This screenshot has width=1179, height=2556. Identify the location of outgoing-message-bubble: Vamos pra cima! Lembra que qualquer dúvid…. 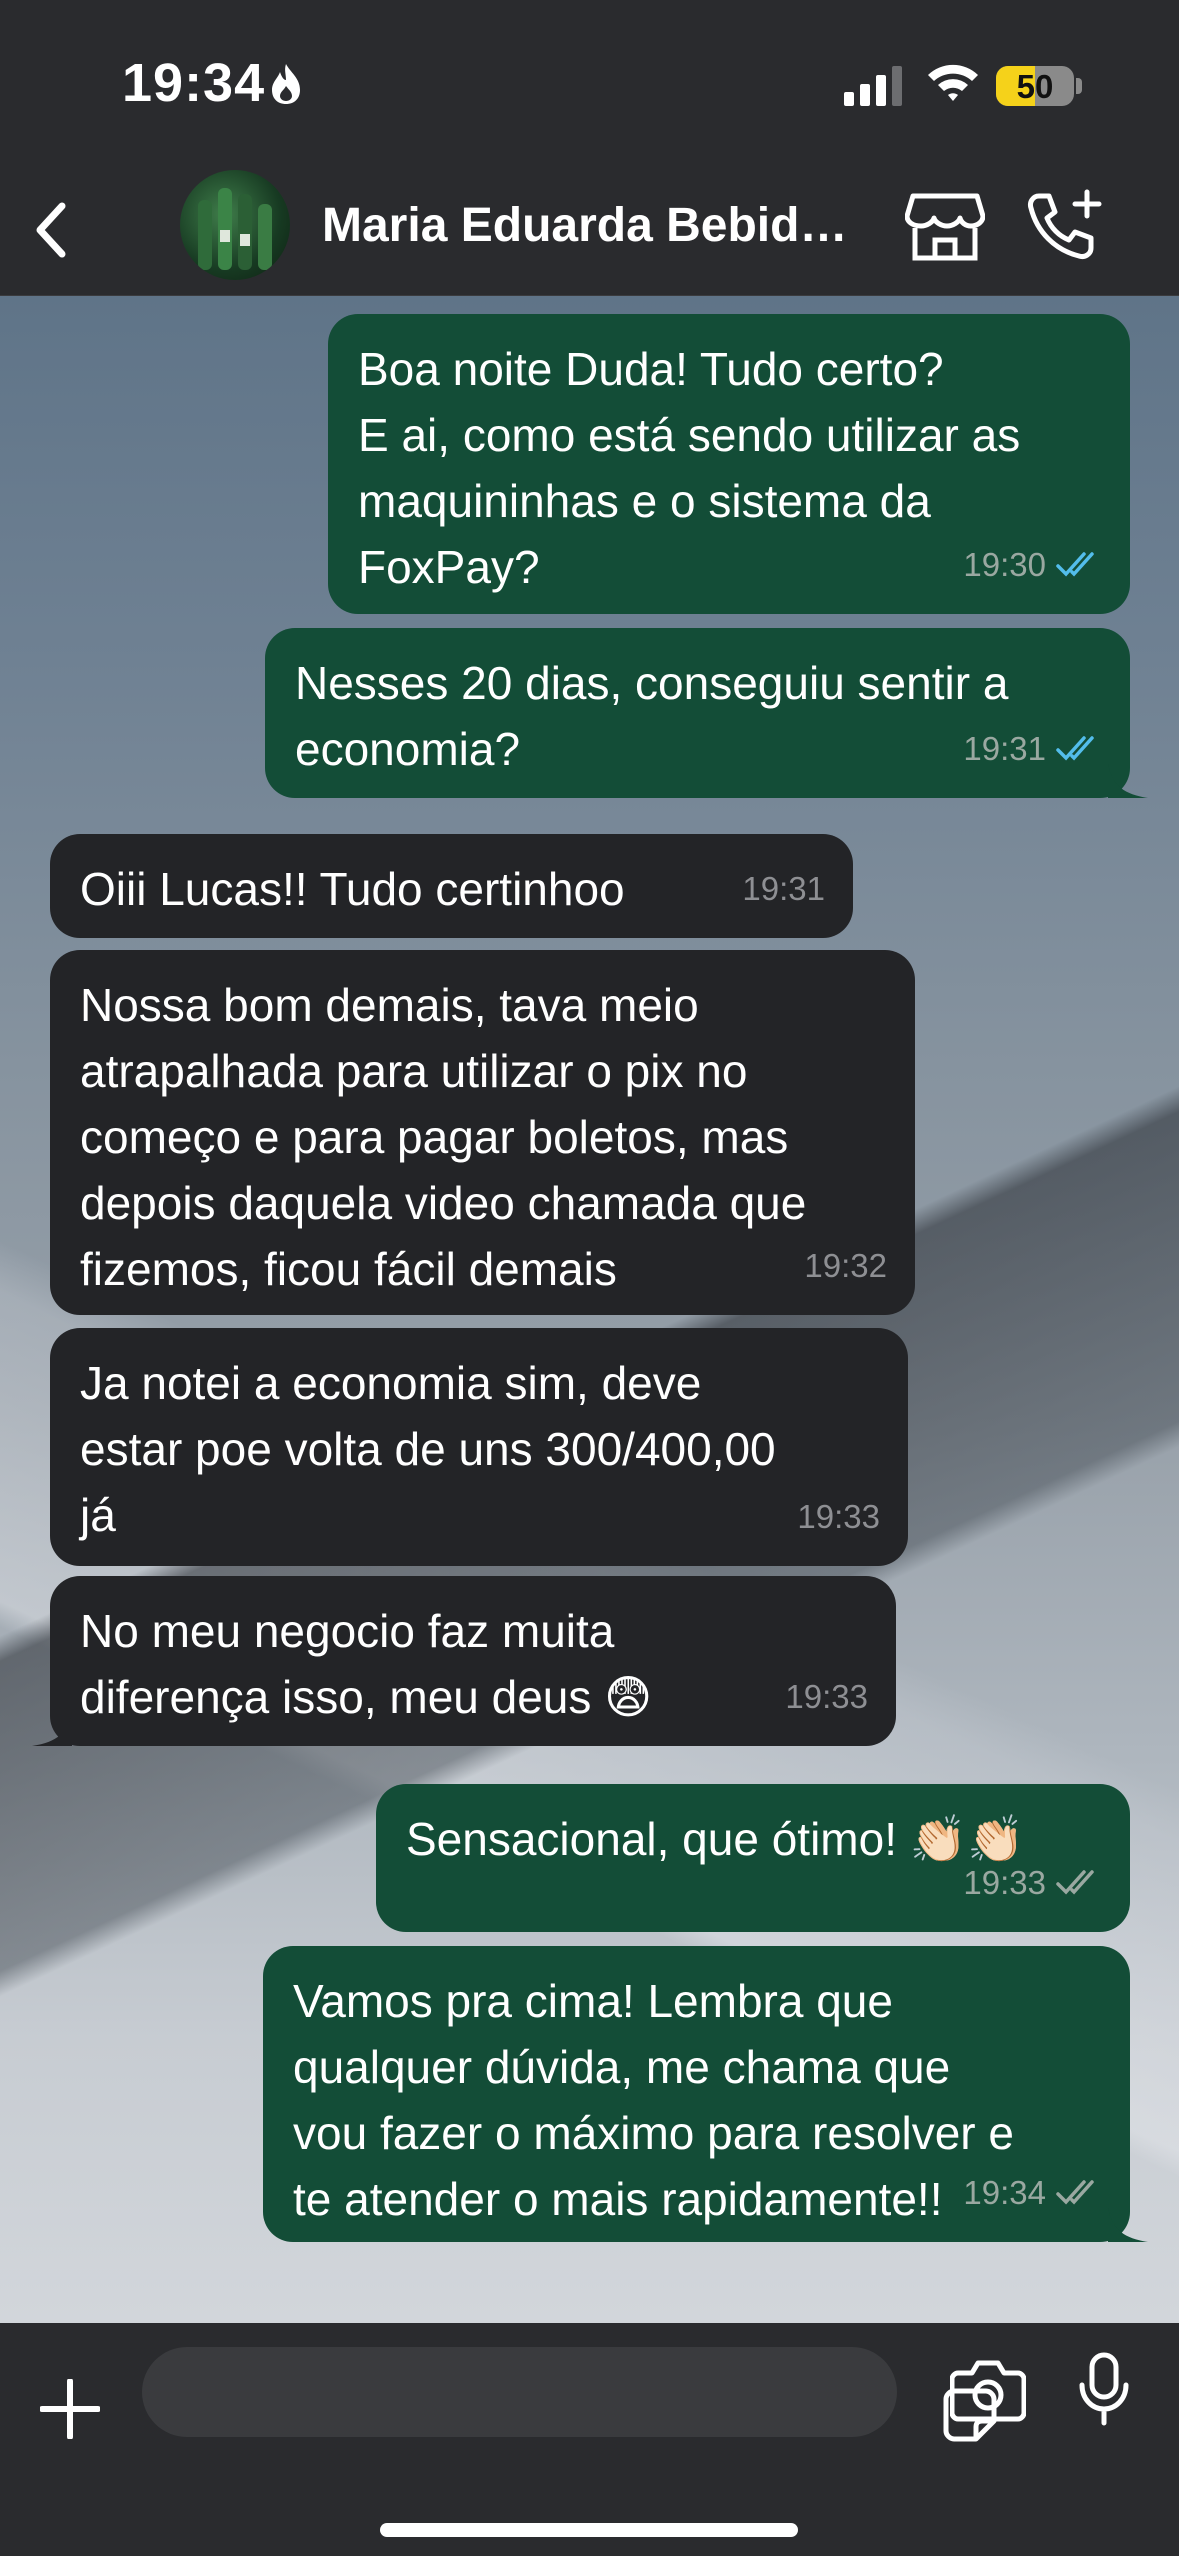
(705, 2094).